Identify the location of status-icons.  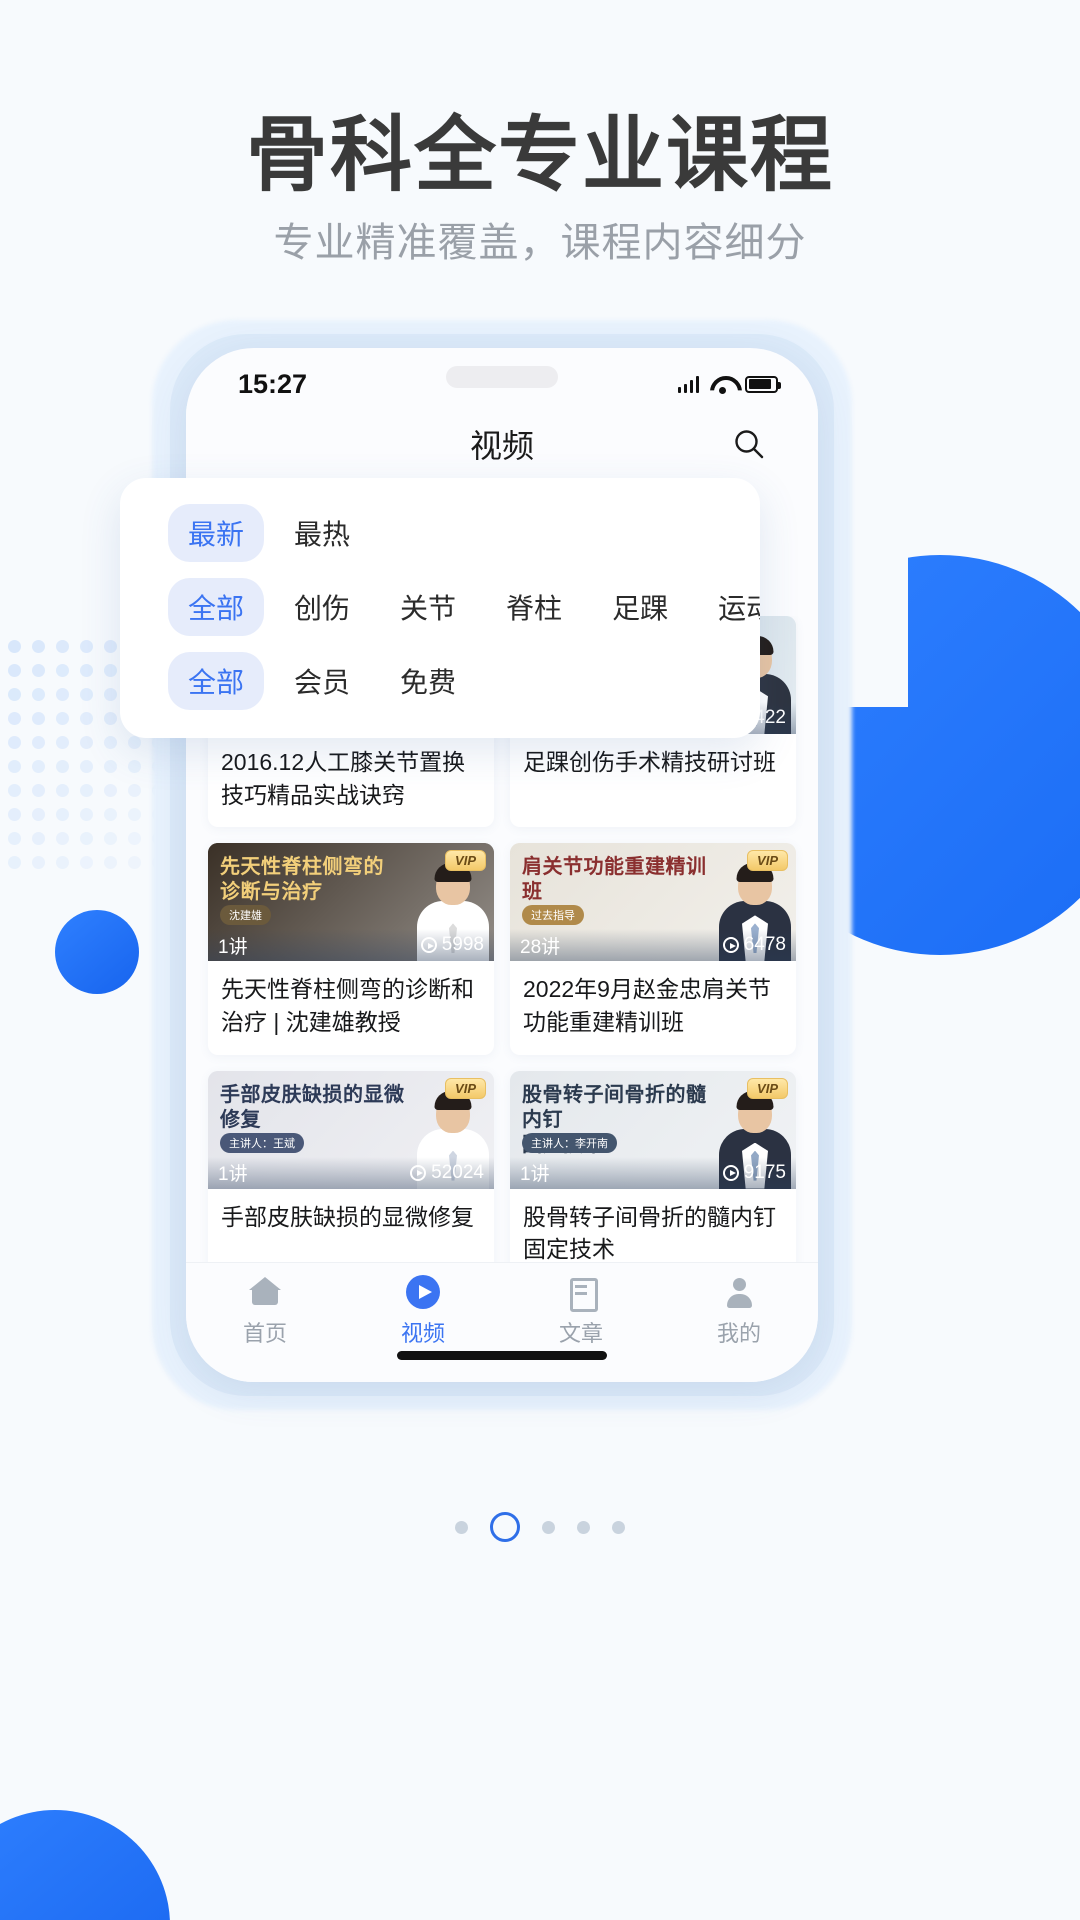
(729, 384).